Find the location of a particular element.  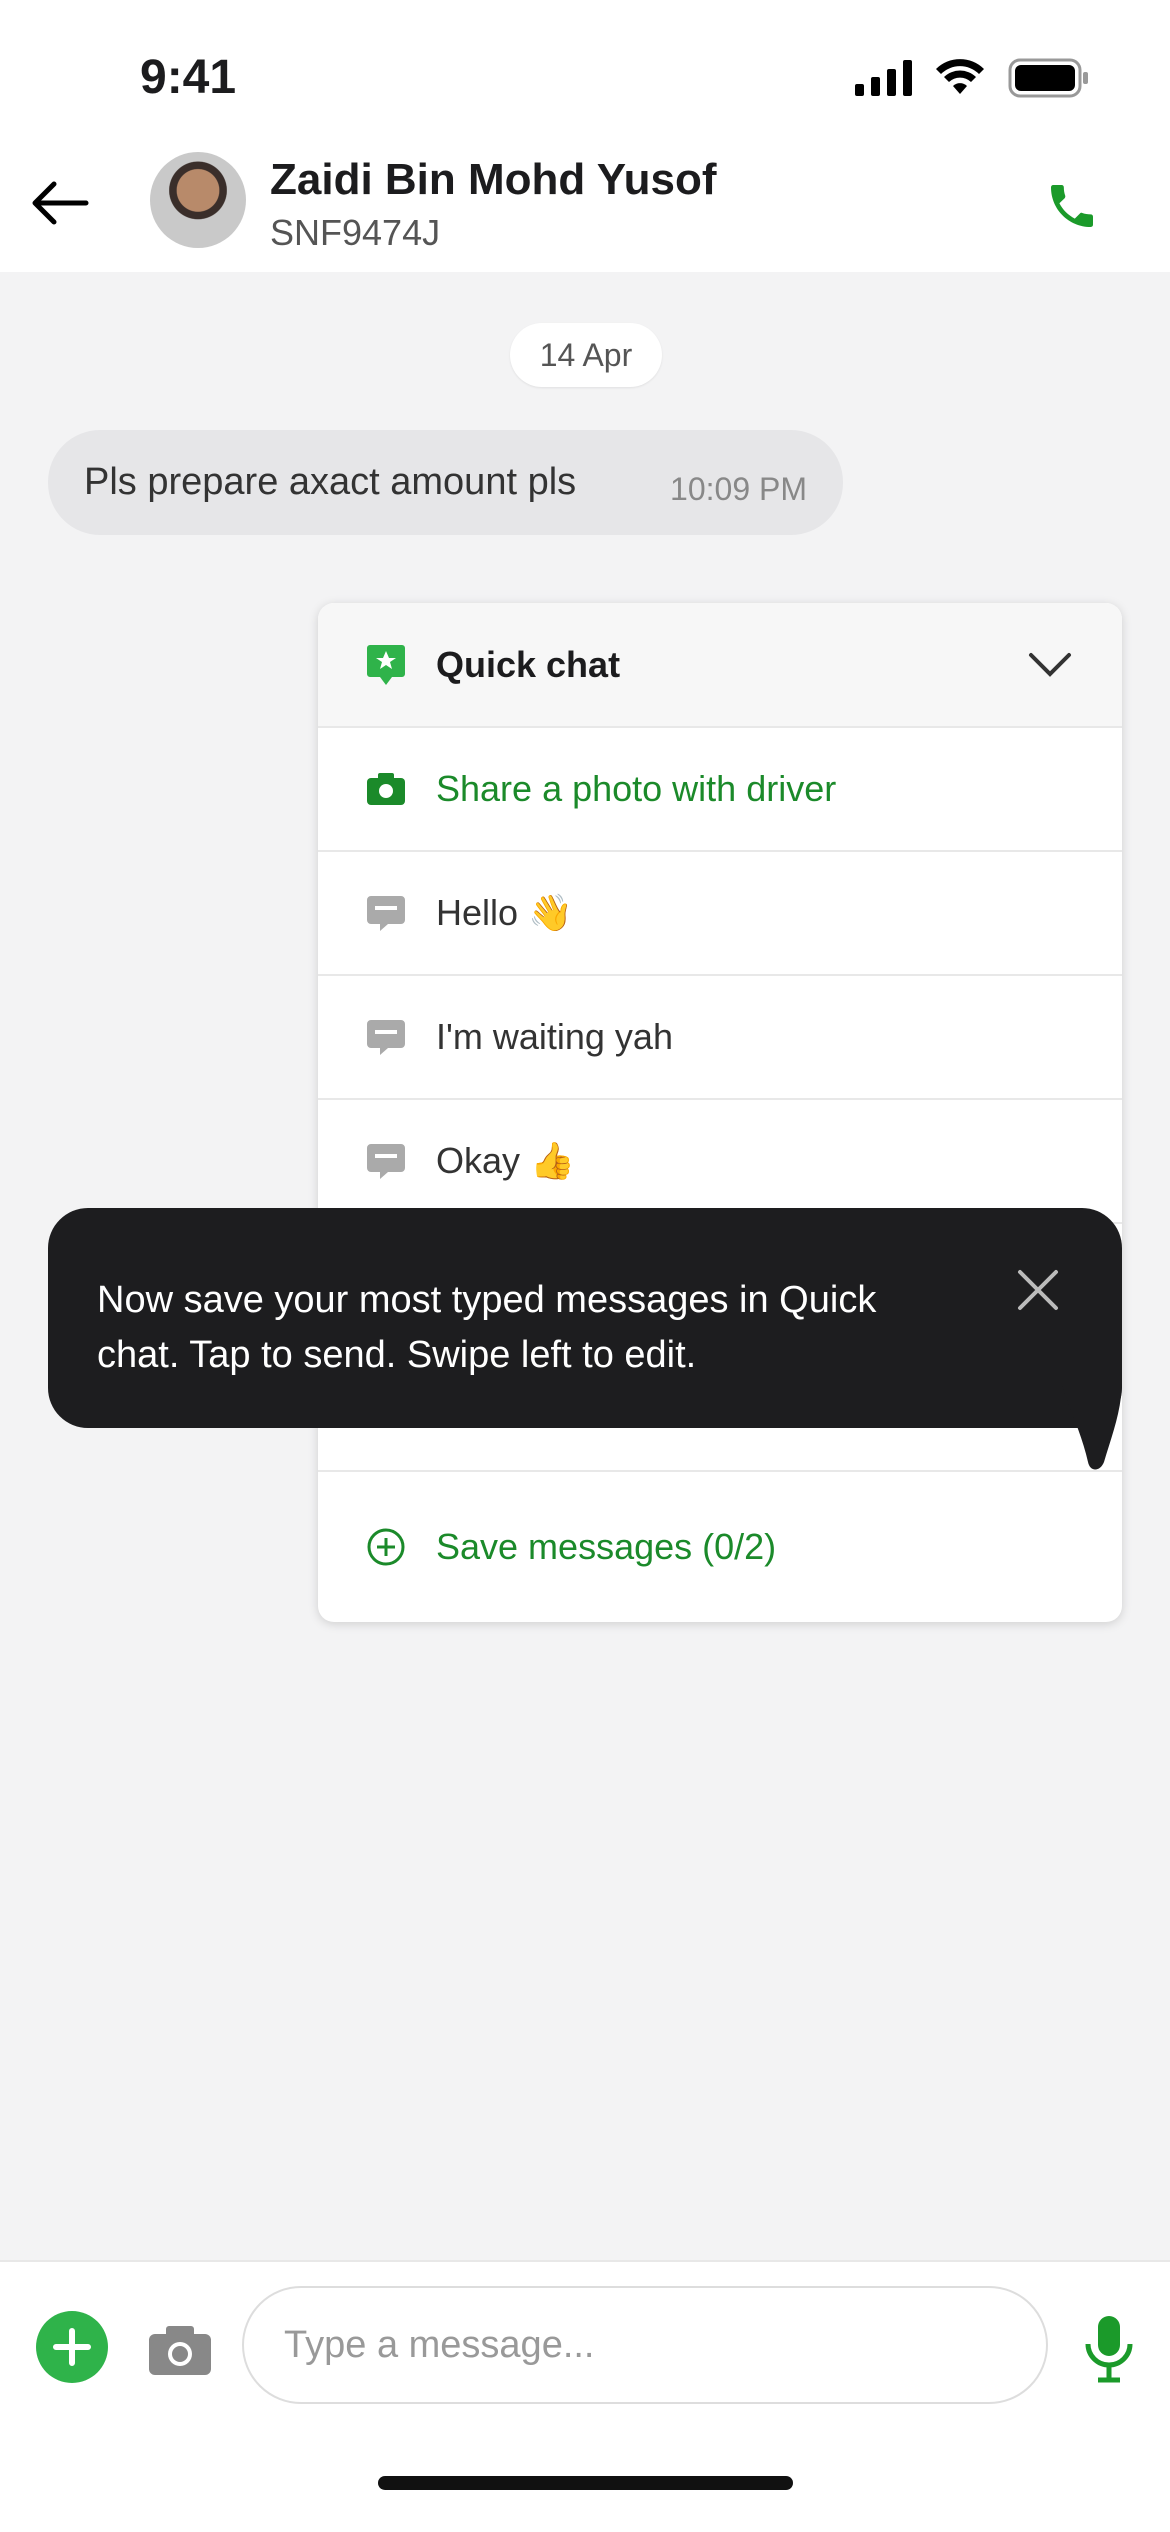

avatar is located at coordinates (198, 200).